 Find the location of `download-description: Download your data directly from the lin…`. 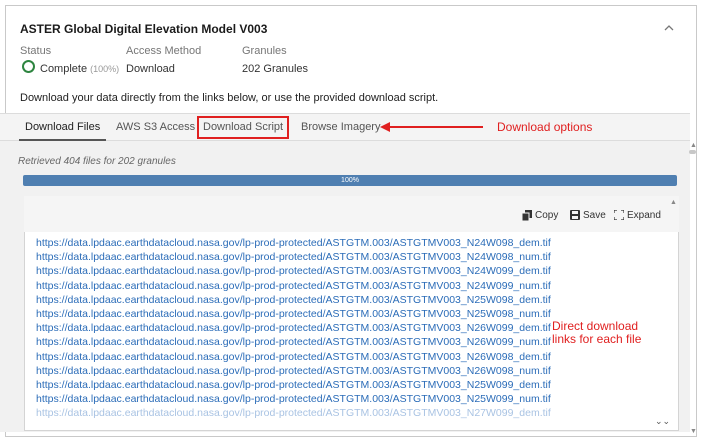

download-description: Download your data directly from the lin… is located at coordinates (229, 98).